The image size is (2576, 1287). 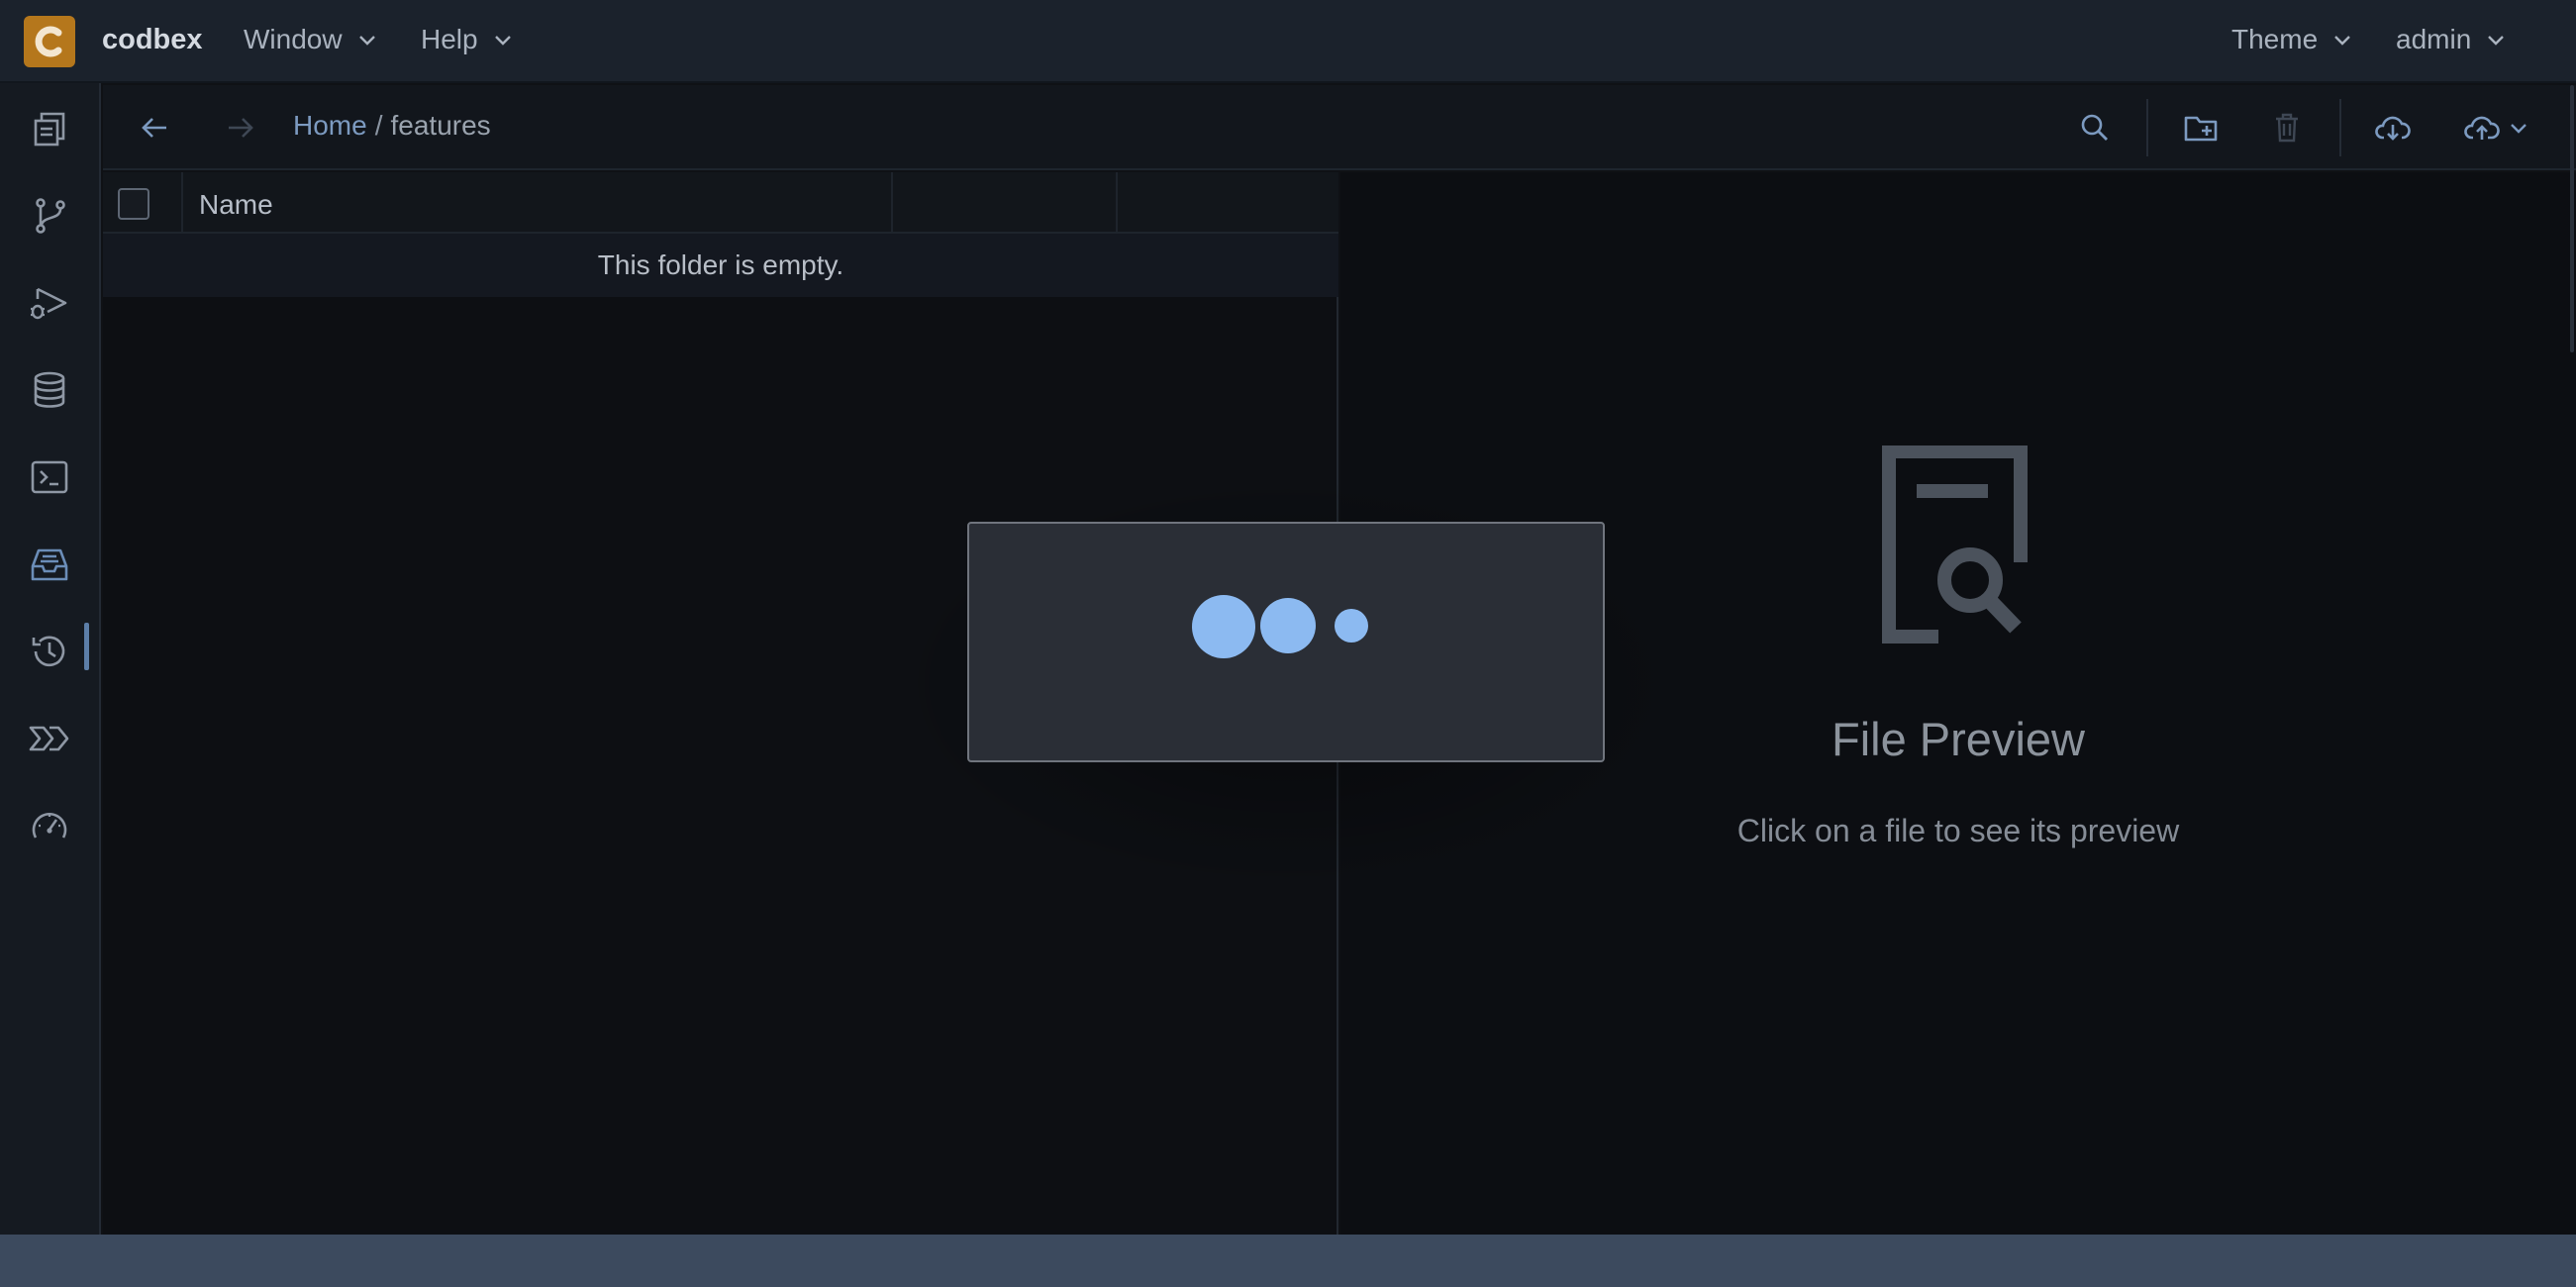 I want to click on sidebar-item-workspace, so click(x=50, y=128).